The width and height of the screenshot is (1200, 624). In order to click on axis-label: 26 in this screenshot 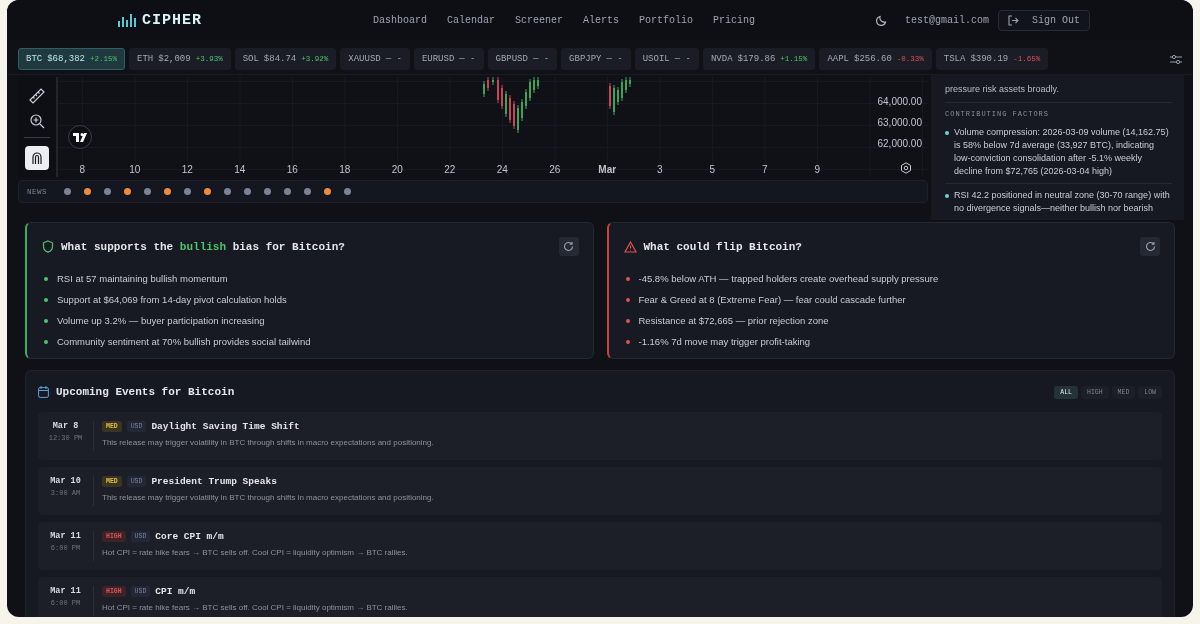, I will do `click(555, 169)`.